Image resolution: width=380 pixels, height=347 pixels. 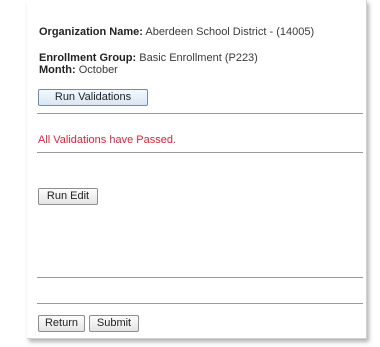 I want to click on run-validations-button: Run Validations, so click(x=93, y=97).